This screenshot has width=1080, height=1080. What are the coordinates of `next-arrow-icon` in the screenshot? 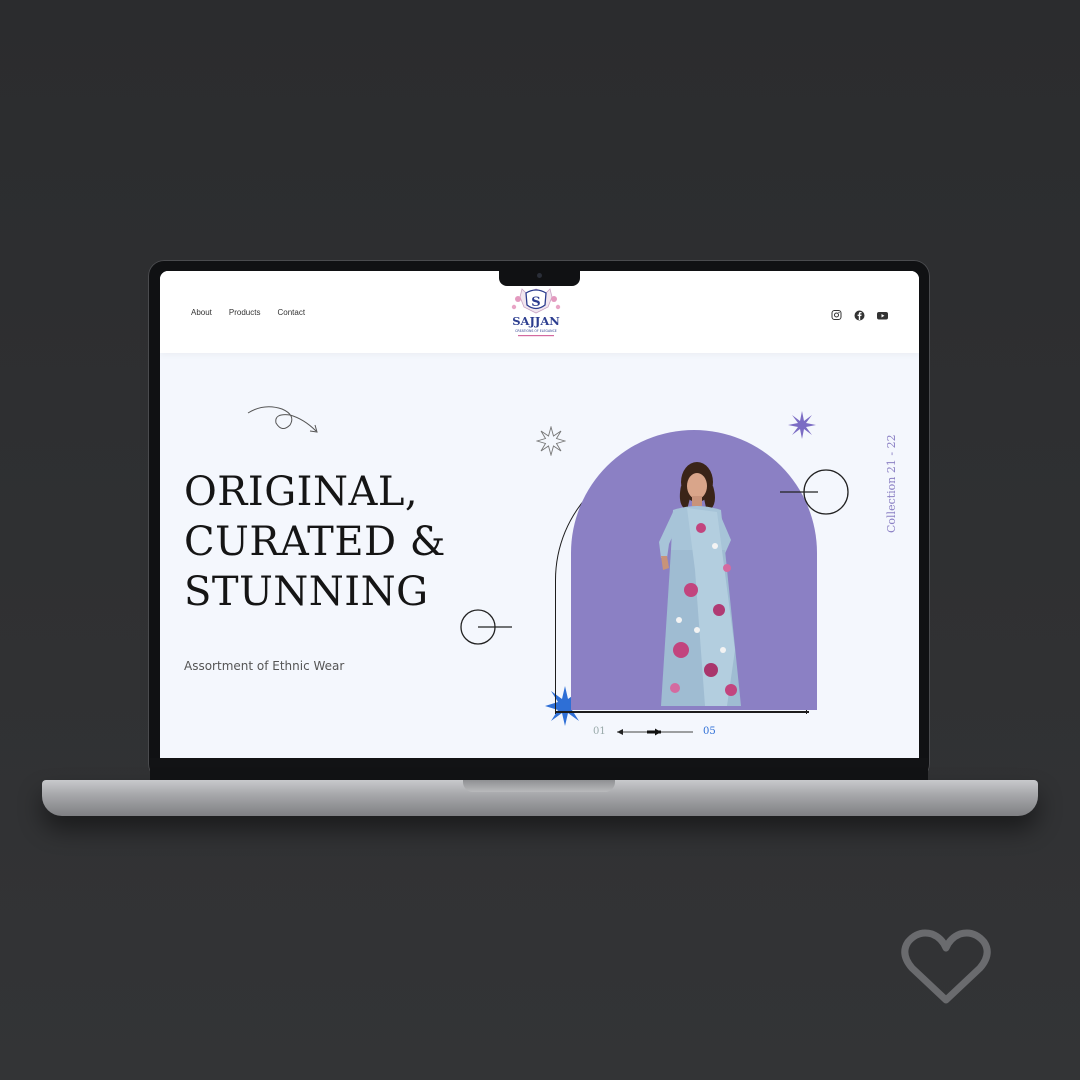 It's located at (658, 732).